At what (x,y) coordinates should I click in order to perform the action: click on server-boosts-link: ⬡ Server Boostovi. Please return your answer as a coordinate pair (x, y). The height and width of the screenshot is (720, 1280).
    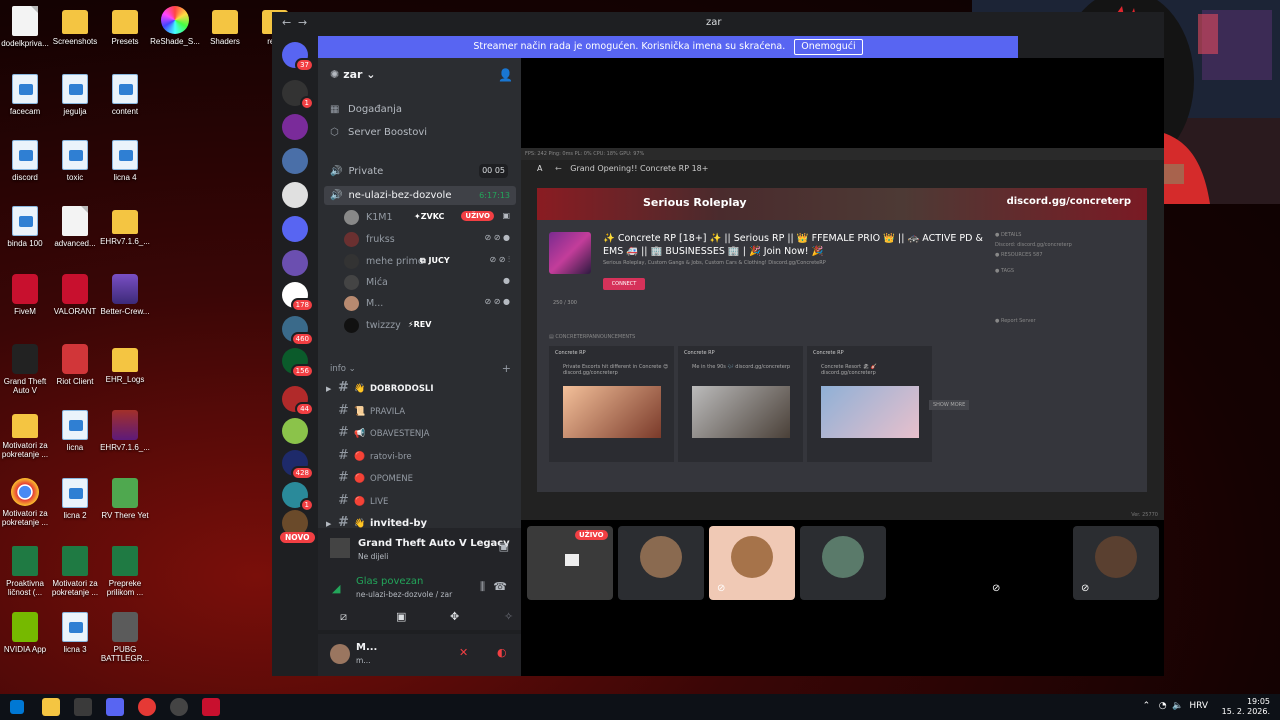
    Looking at the image, I should click on (378, 132).